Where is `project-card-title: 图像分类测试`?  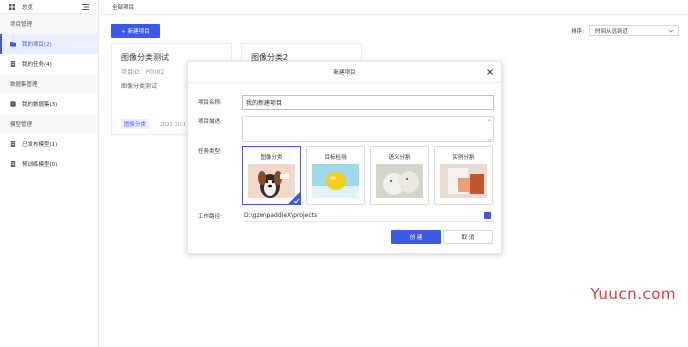
project-card-title: 图像分类测试 is located at coordinates (145, 57).